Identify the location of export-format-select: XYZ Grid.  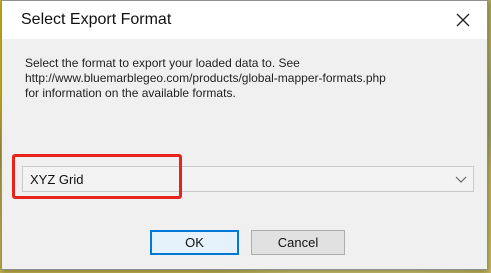
(248, 179).